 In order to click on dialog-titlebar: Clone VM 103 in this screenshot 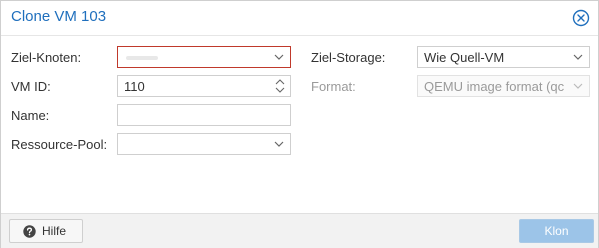, I will do `click(299, 18)`.